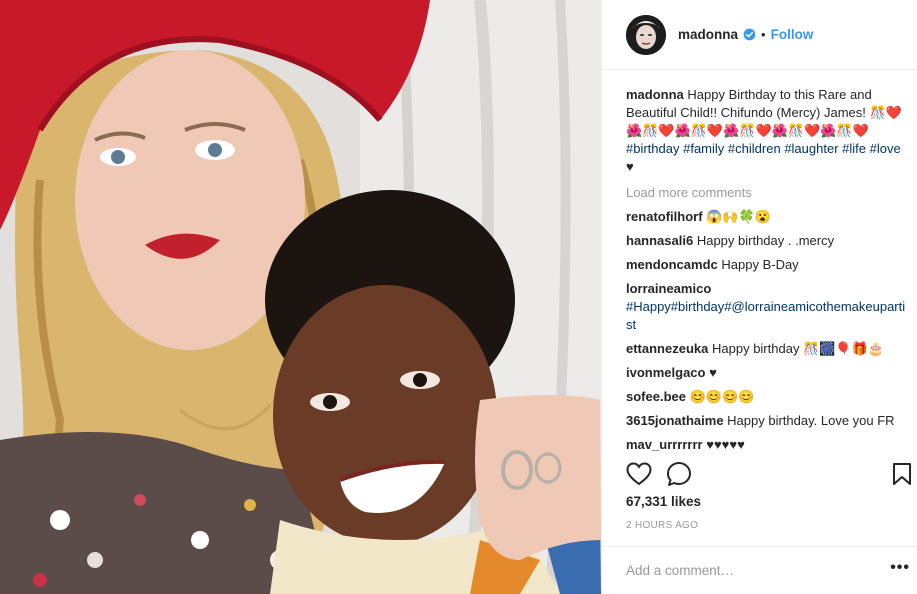 The image size is (917, 594). Describe the element at coordinates (771, 476) in the screenshot. I see `post-actions` at that location.